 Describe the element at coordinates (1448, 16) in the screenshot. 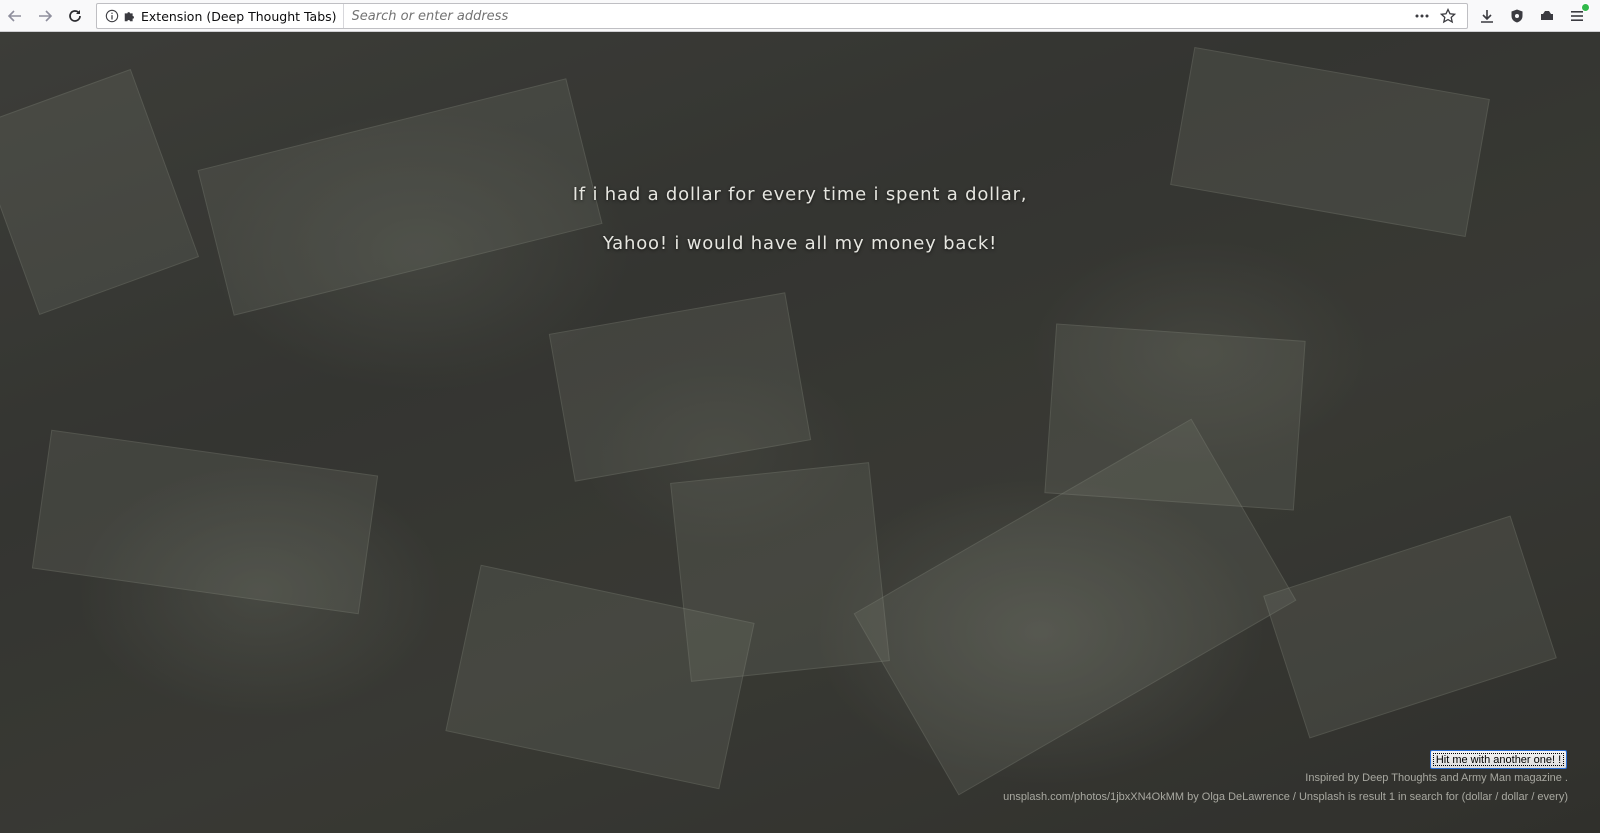

I see `bookmark-star-icon` at that location.